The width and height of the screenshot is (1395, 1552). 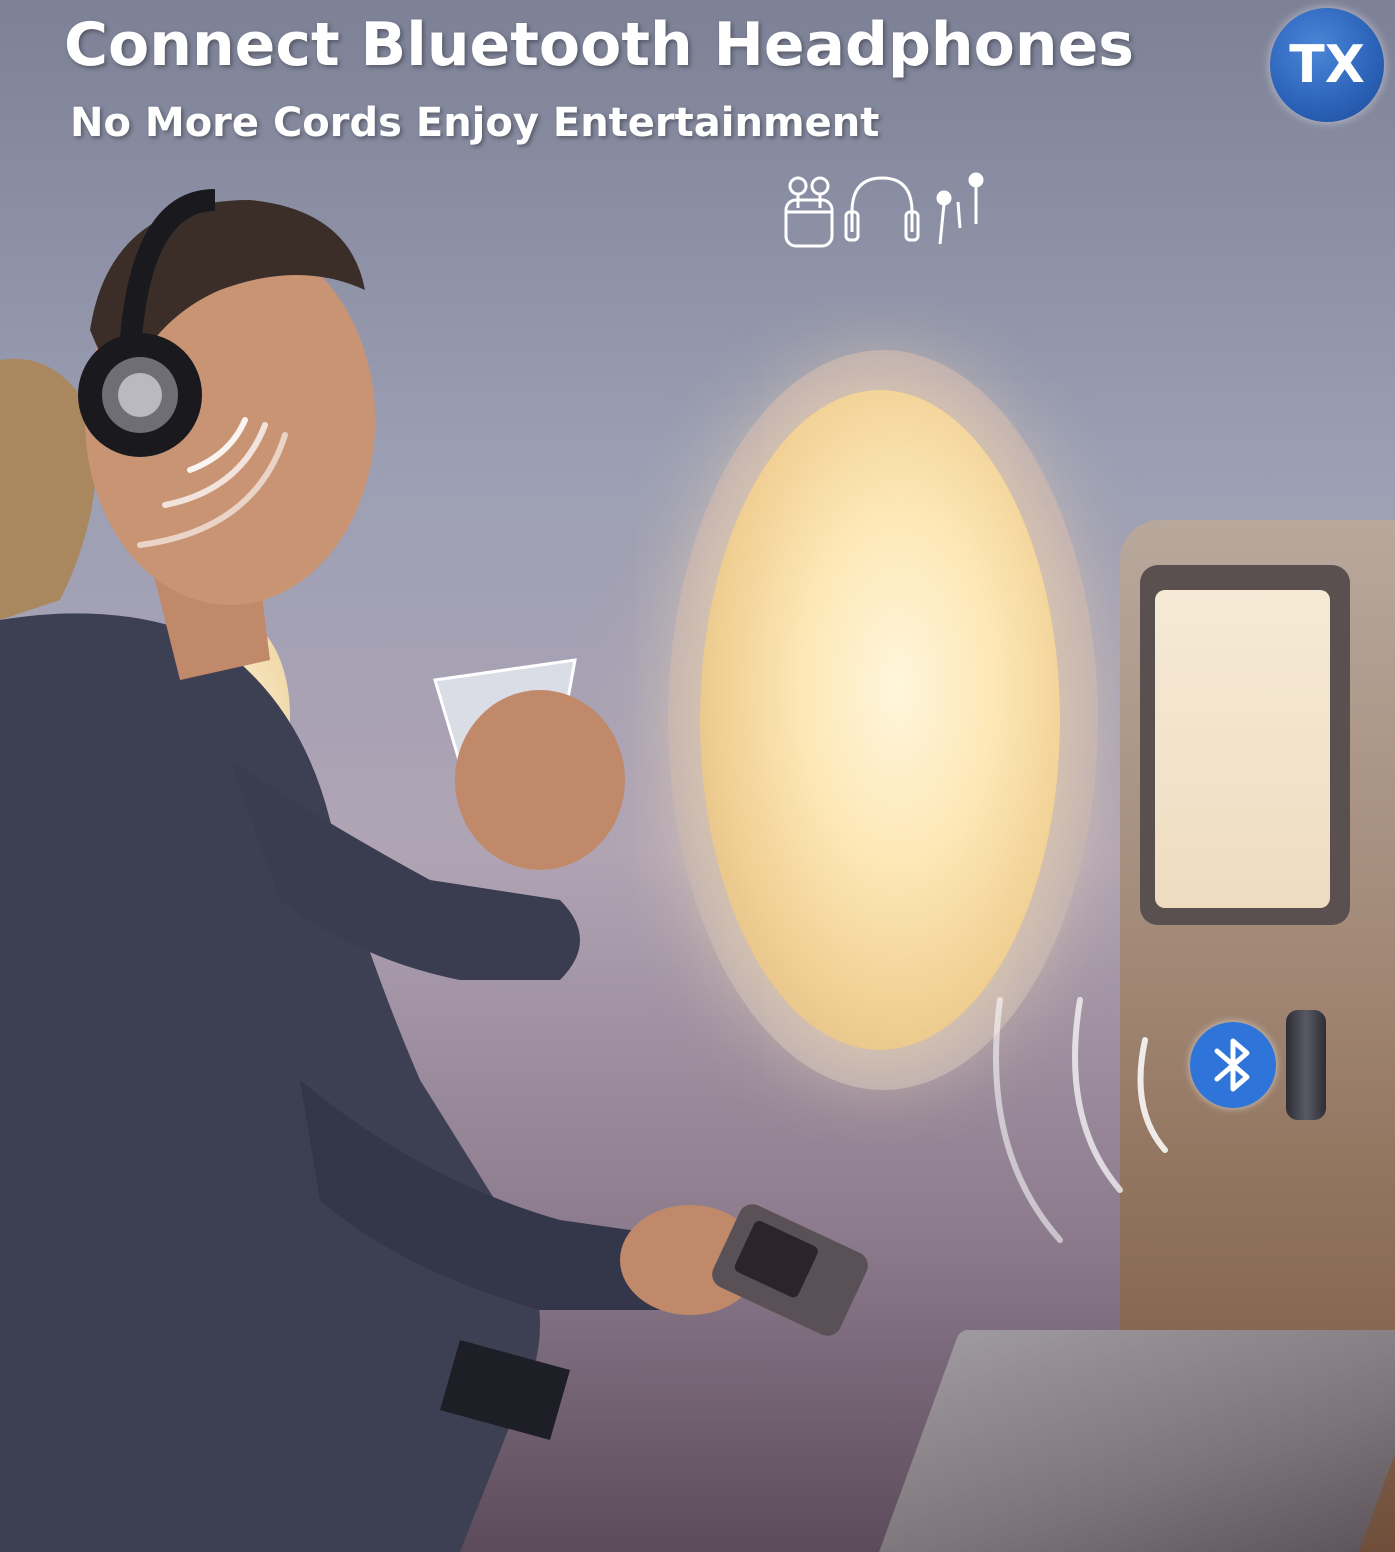 I want to click on over-ear-headphones-icon, so click(x=882, y=209).